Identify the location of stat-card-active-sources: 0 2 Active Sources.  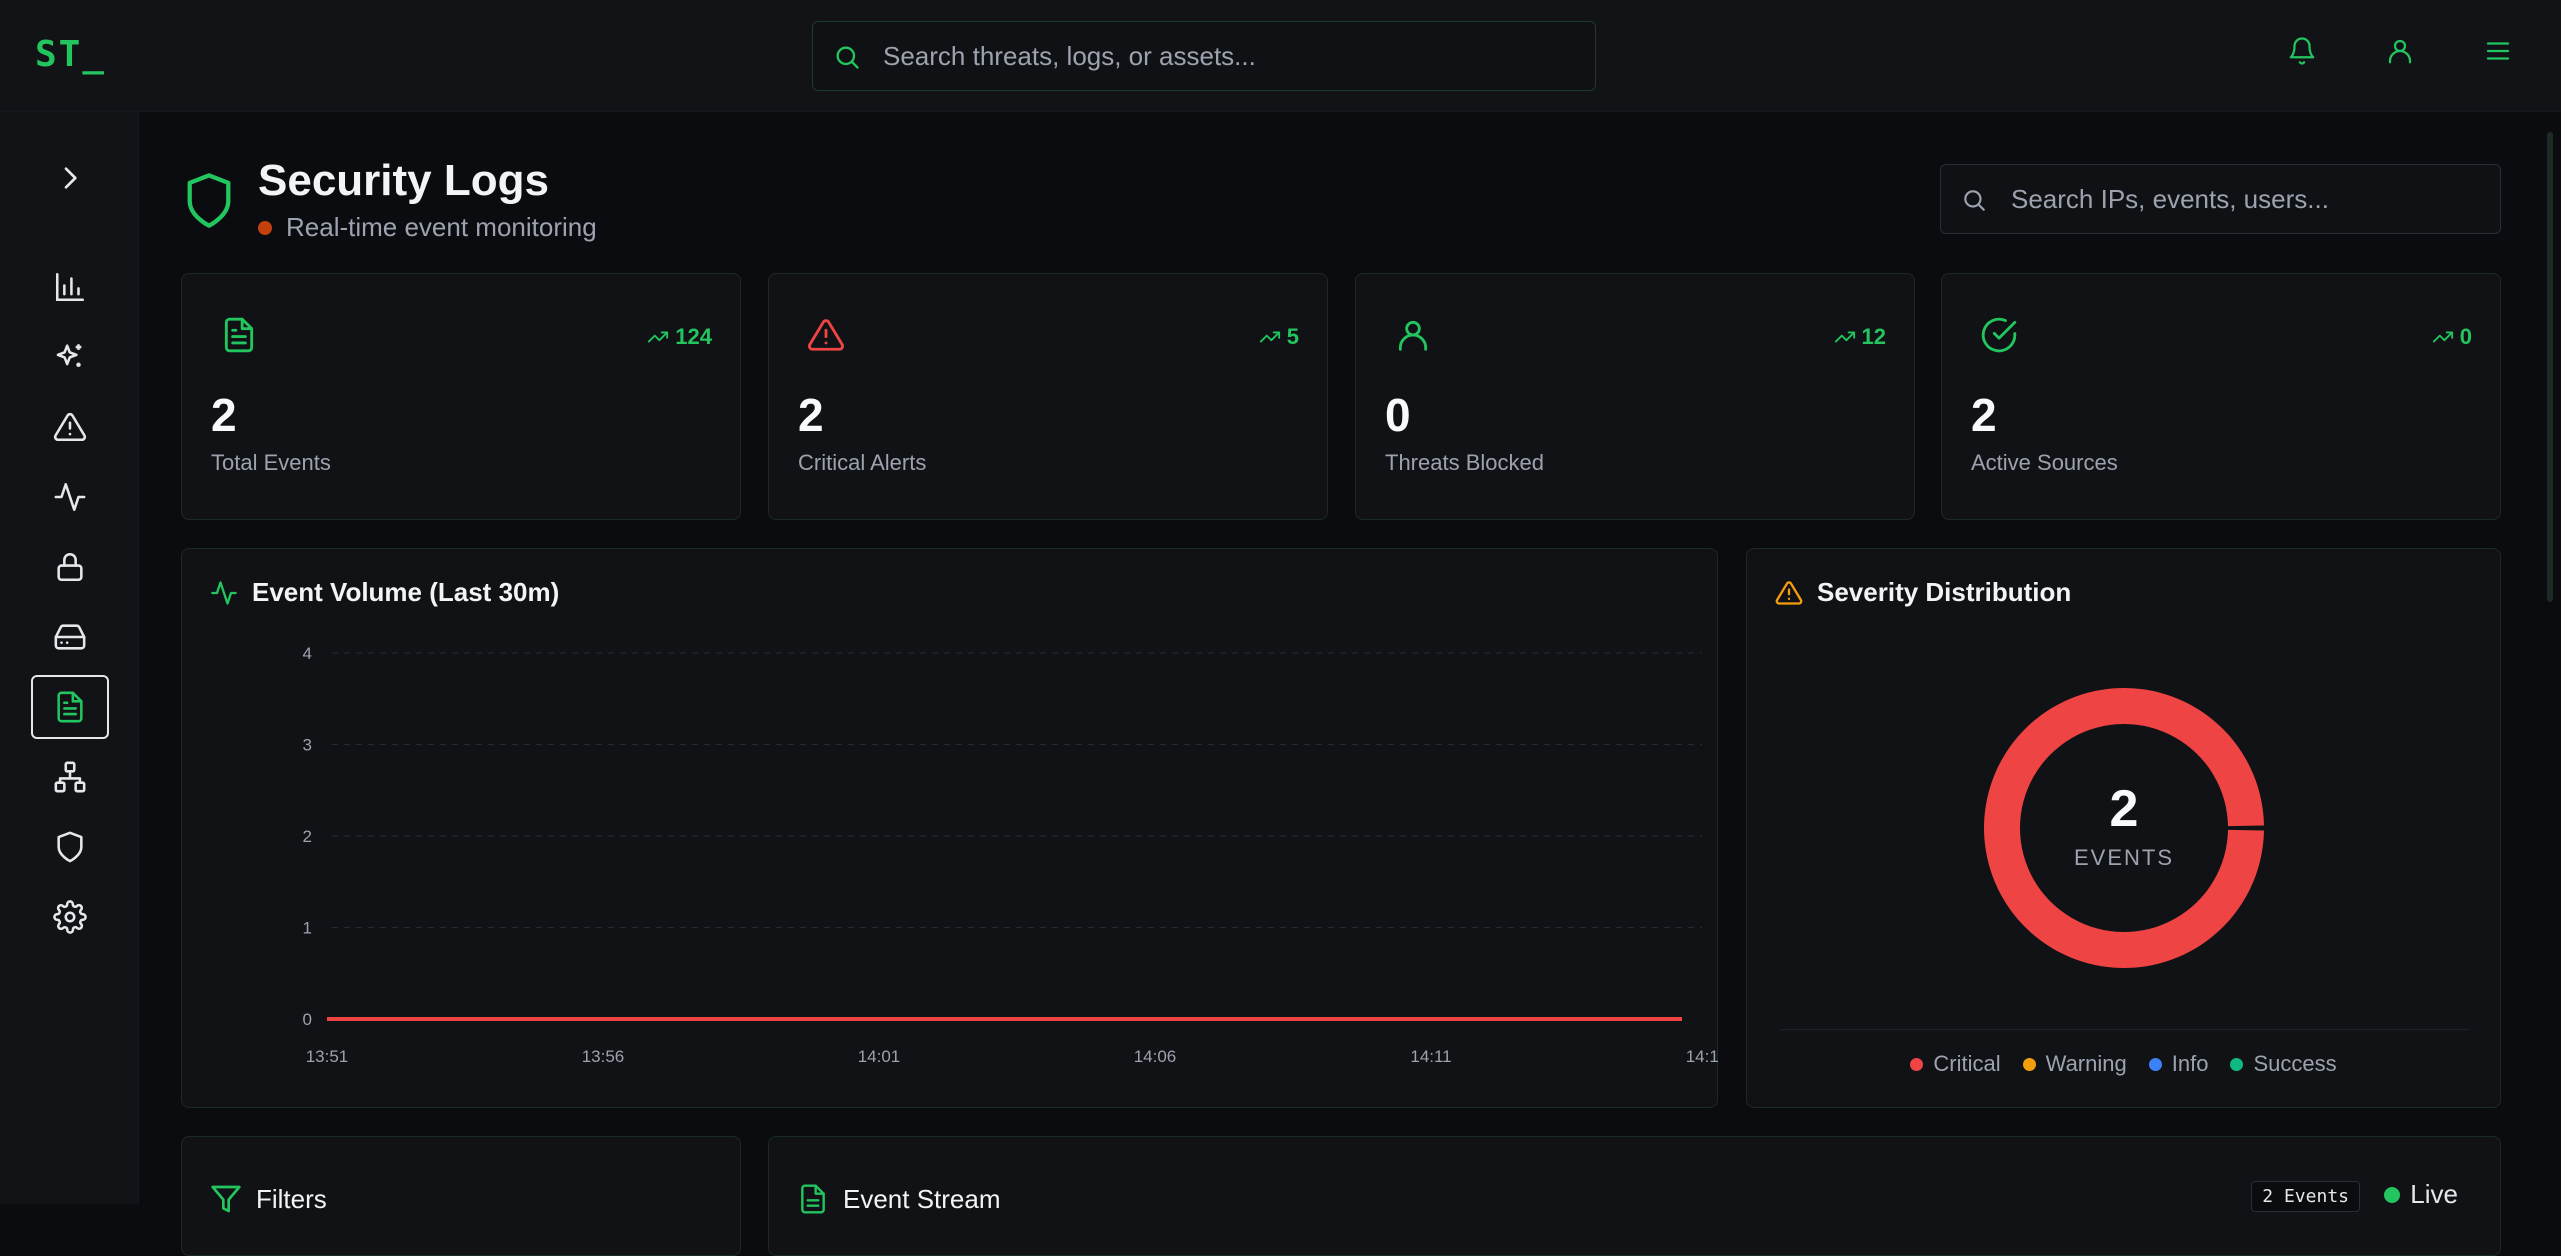
(2221, 396).